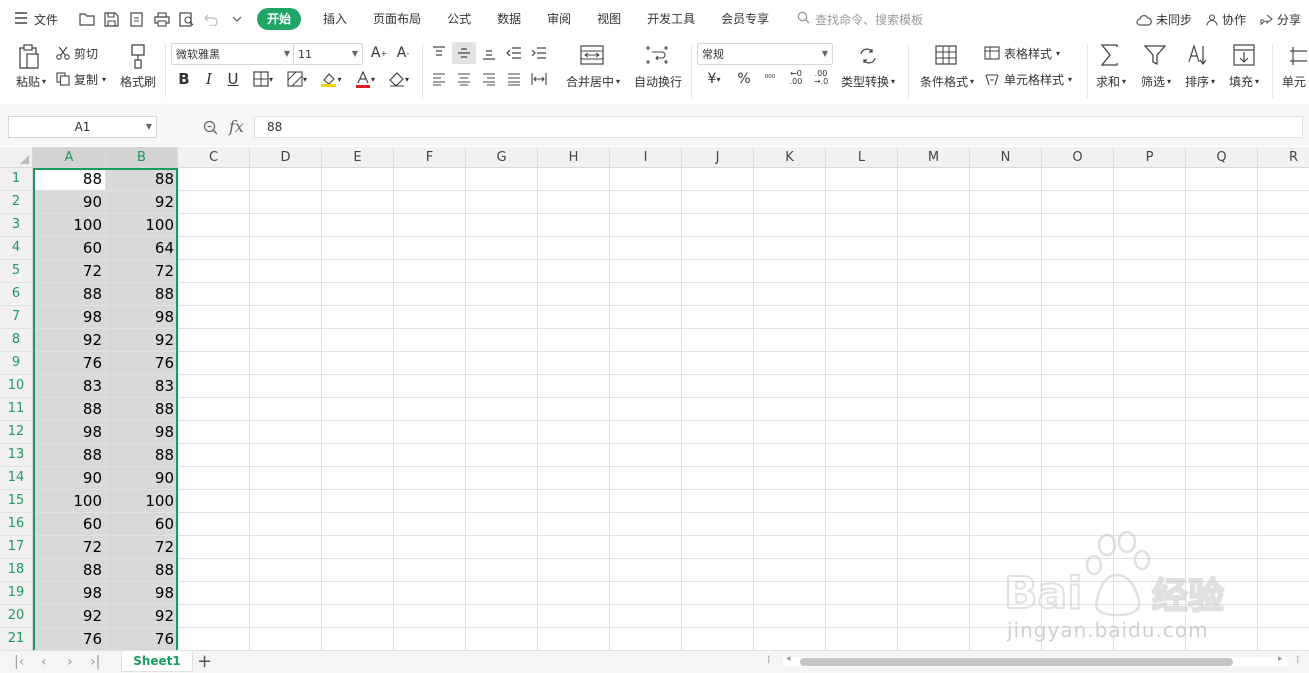 Image resolution: width=1309 pixels, height=673 pixels. I want to click on cell-j17, so click(718, 547).